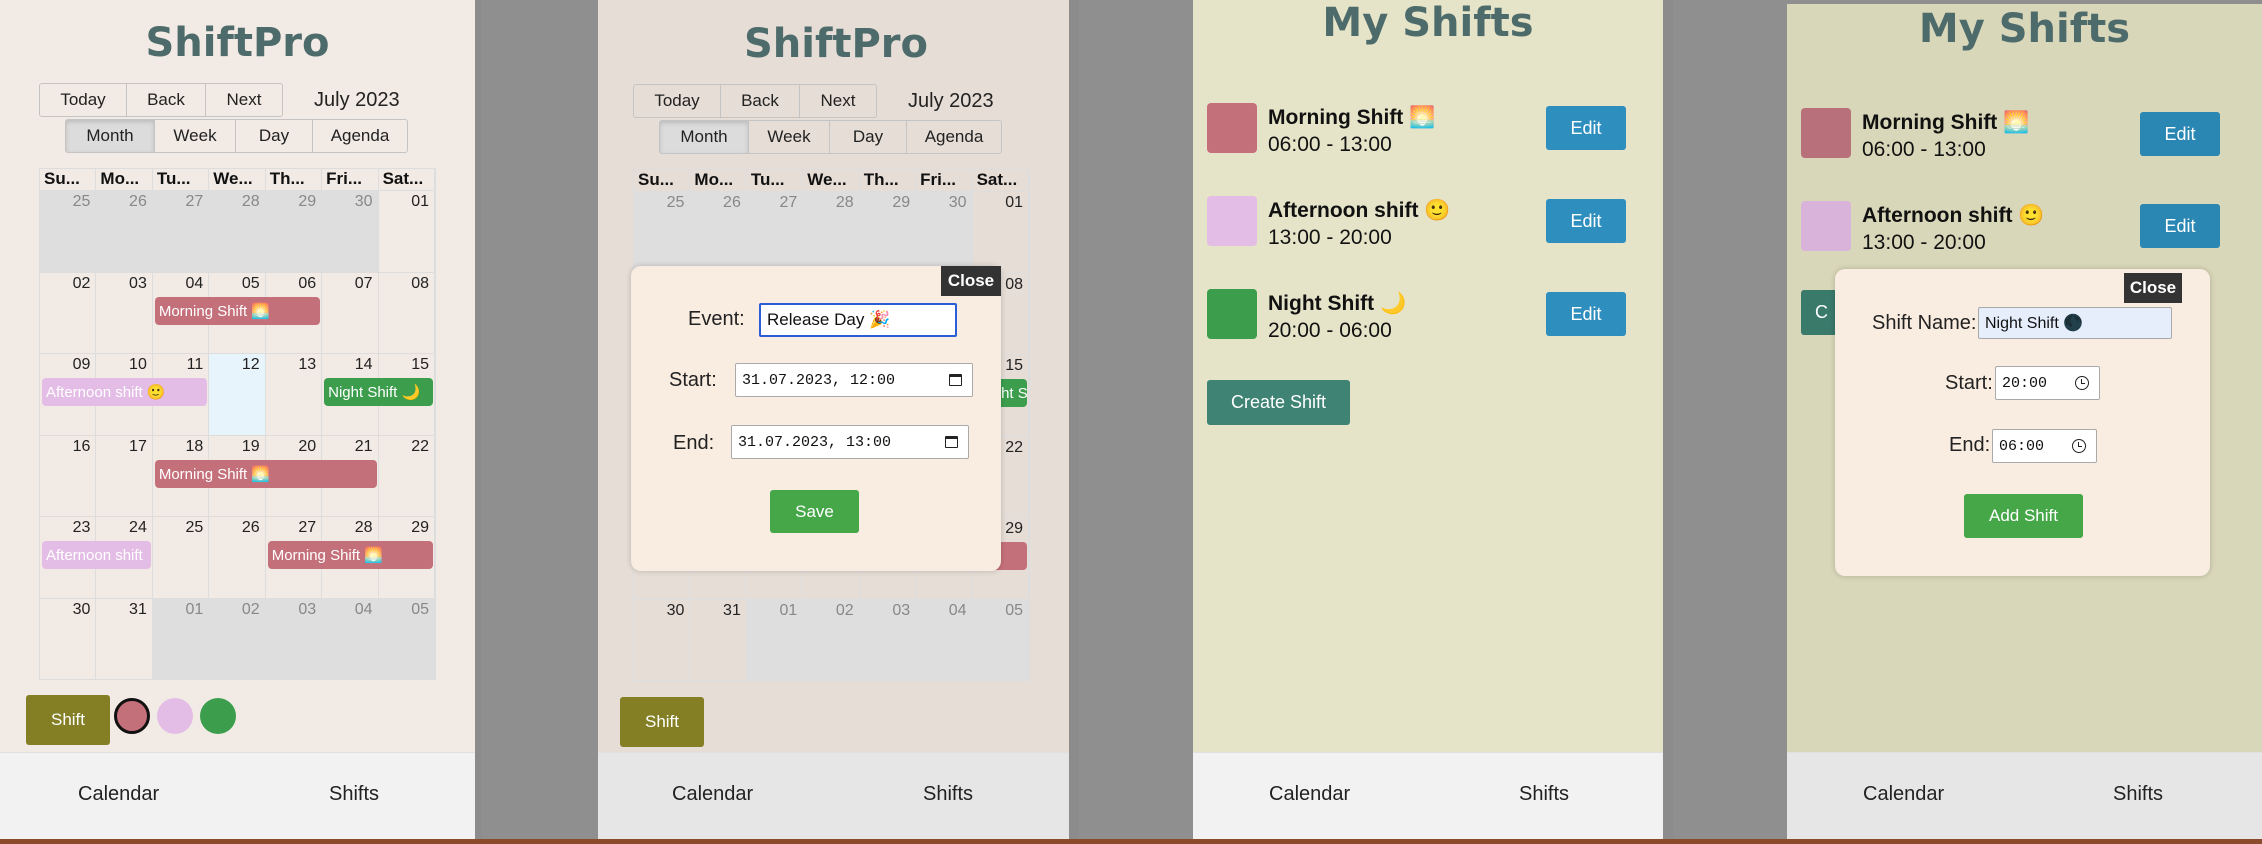 The width and height of the screenshot is (2262, 844). What do you see at coordinates (307, 365) in the screenshot?
I see `day-number: 13` at bounding box center [307, 365].